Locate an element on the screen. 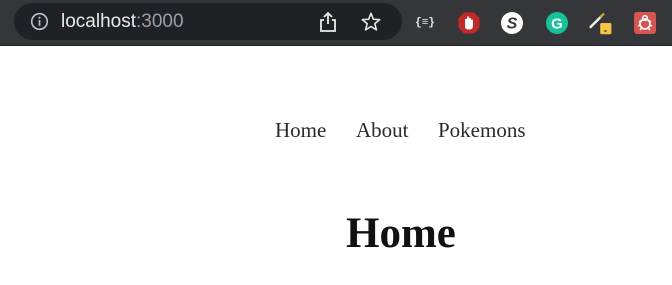 Image resolution: width=672 pixels, height=285 pixels. grammarly-letter: G is located at coordinates (557, 24).